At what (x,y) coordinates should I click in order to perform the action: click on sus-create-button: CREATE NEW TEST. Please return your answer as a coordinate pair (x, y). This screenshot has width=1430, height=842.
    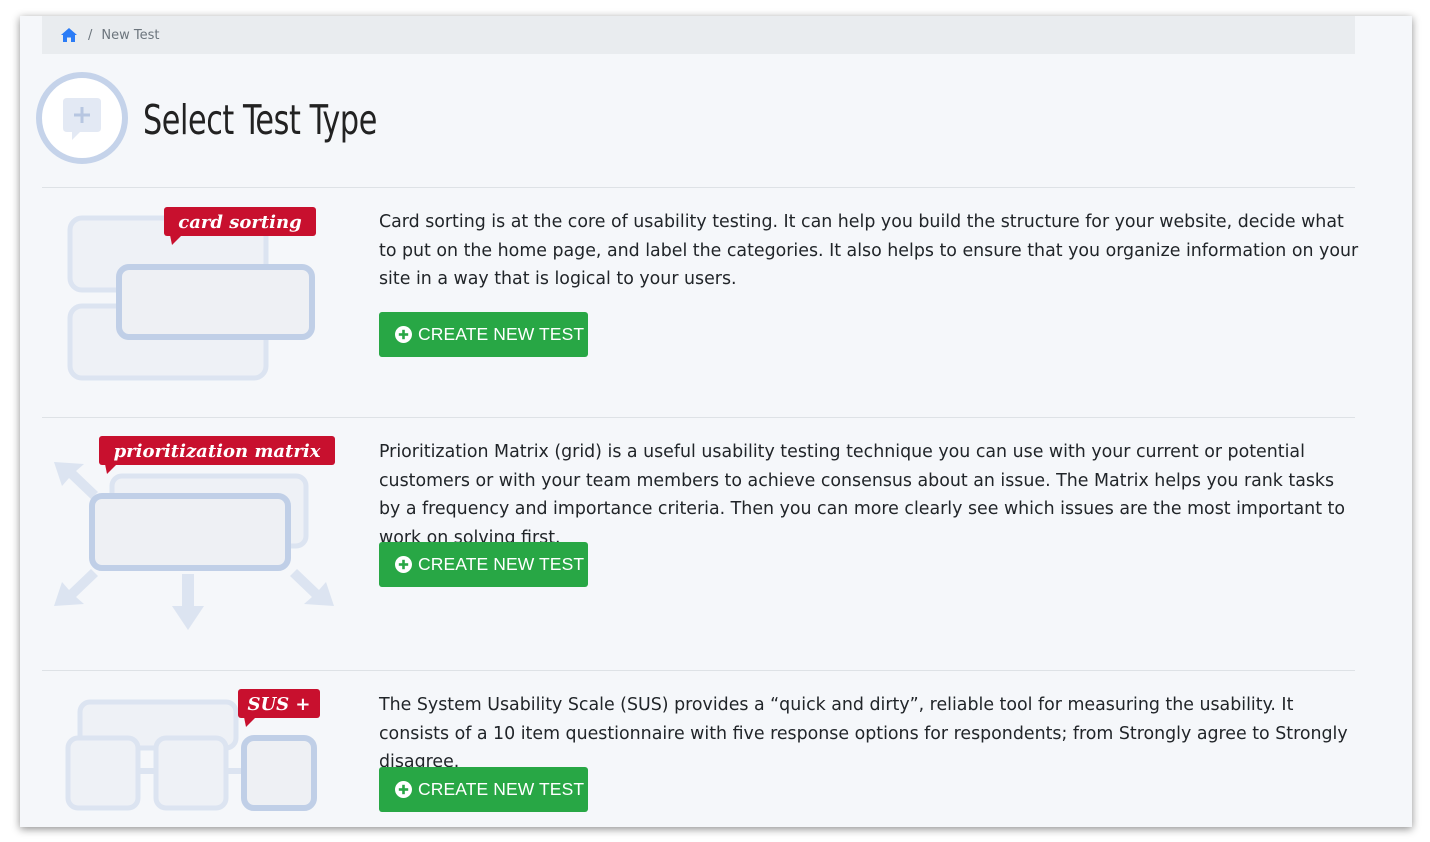
    Looking at the image, I should click on (483, 789).